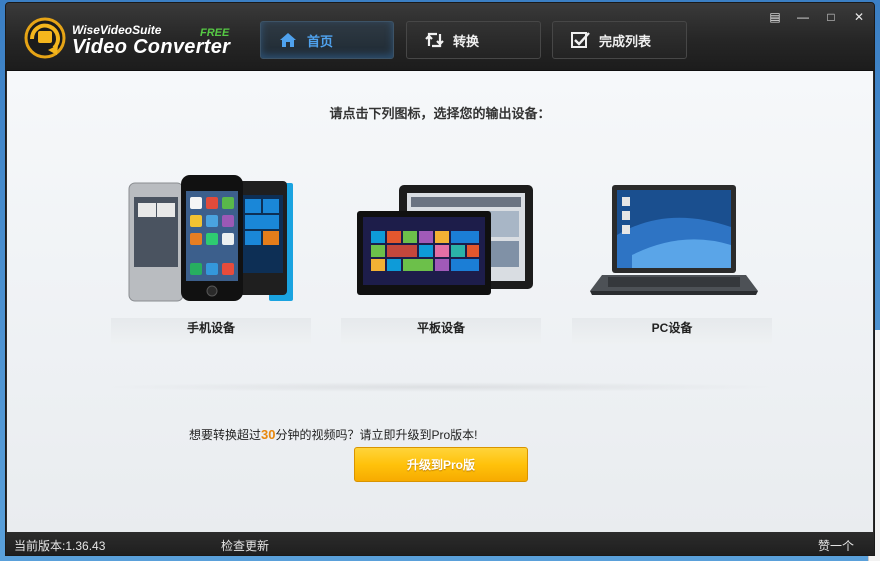 This screenshot has width=880, height=561. What do you see at coordinates (440, 113) in the screenshot?
I see `device-prompt: 请点击下列图标，选择您的输出设备：` at bounding box center [440, 113].